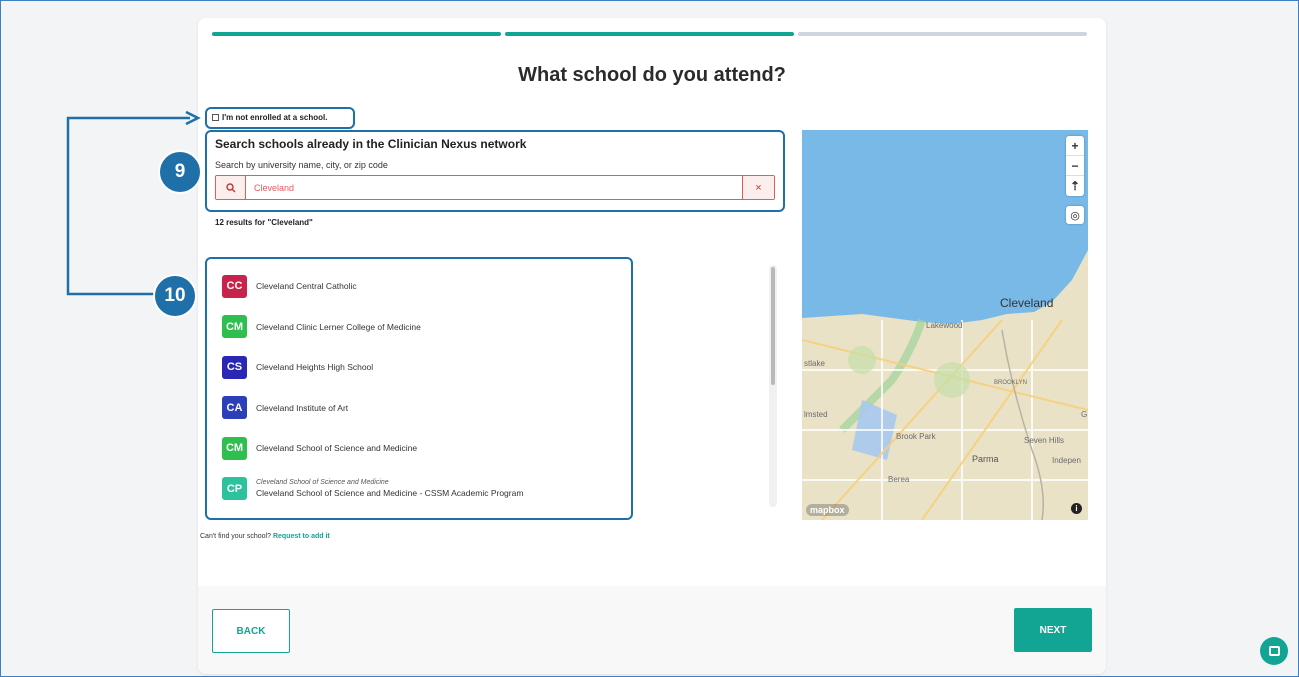  Describe the element at coordinates (234, 367) in the screenshot. I see `school-initials-badge: CS` at that location.